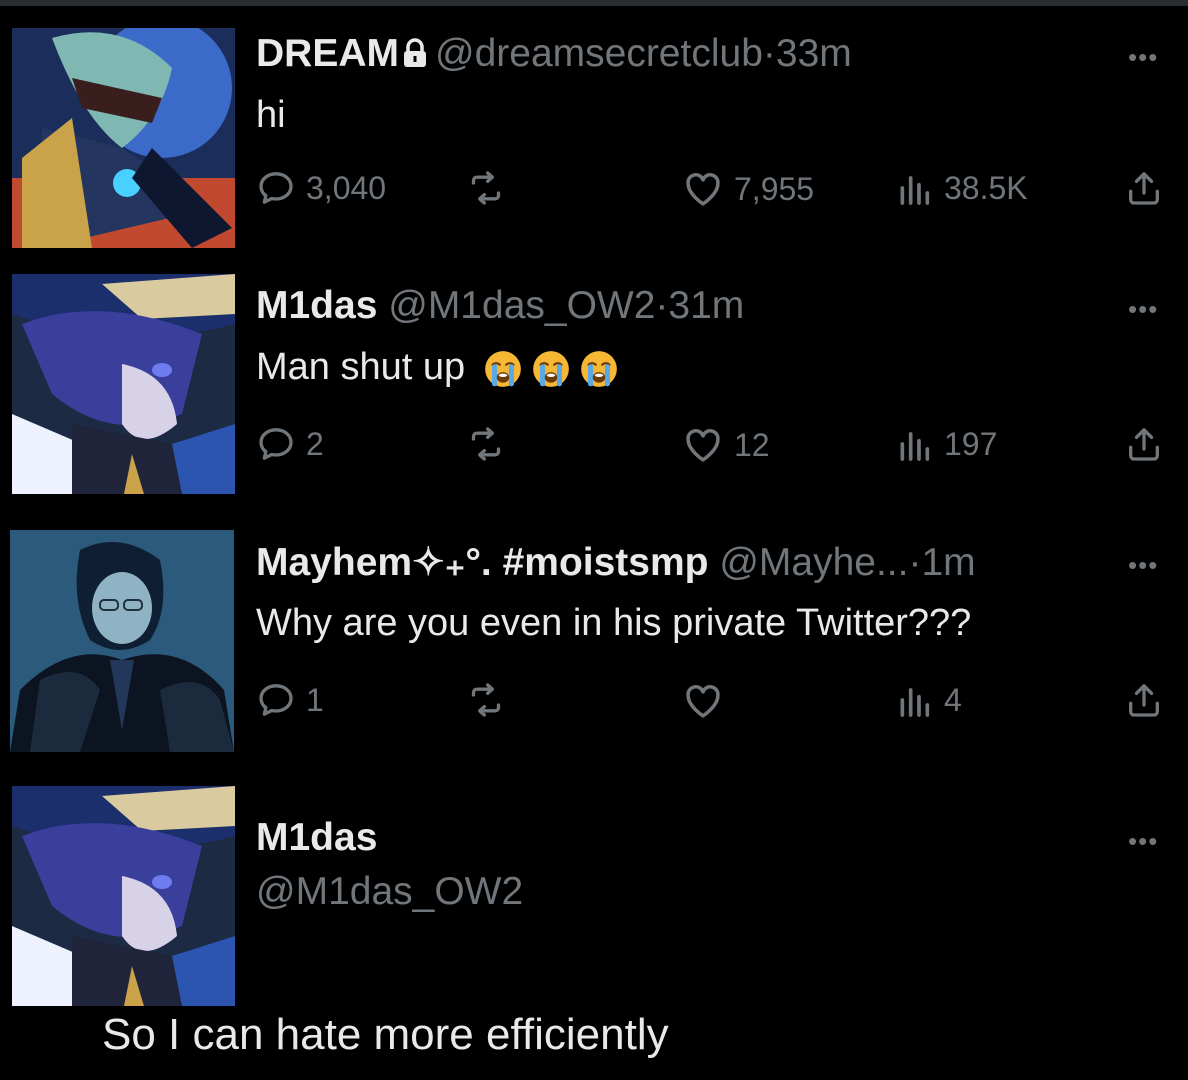 This screenshot has width=1188, height=1080. What do you see at coordinates (774, 188) in the screenshot?
I see `like-count: 7,955` at bounding box center [774, 188].